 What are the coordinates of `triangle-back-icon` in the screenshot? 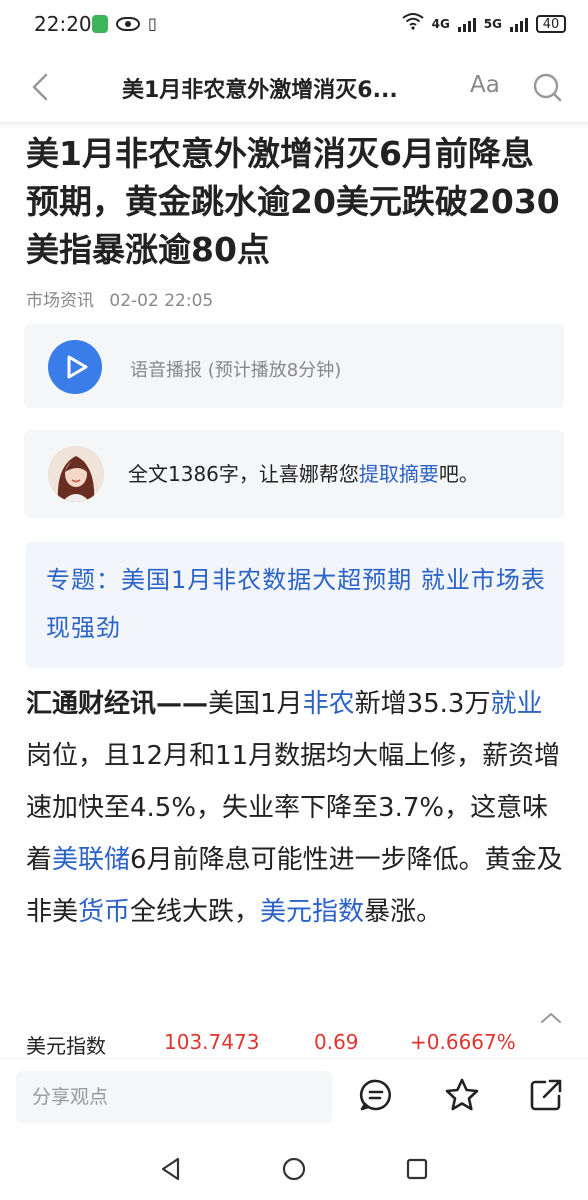 It's located at (170, 1169).